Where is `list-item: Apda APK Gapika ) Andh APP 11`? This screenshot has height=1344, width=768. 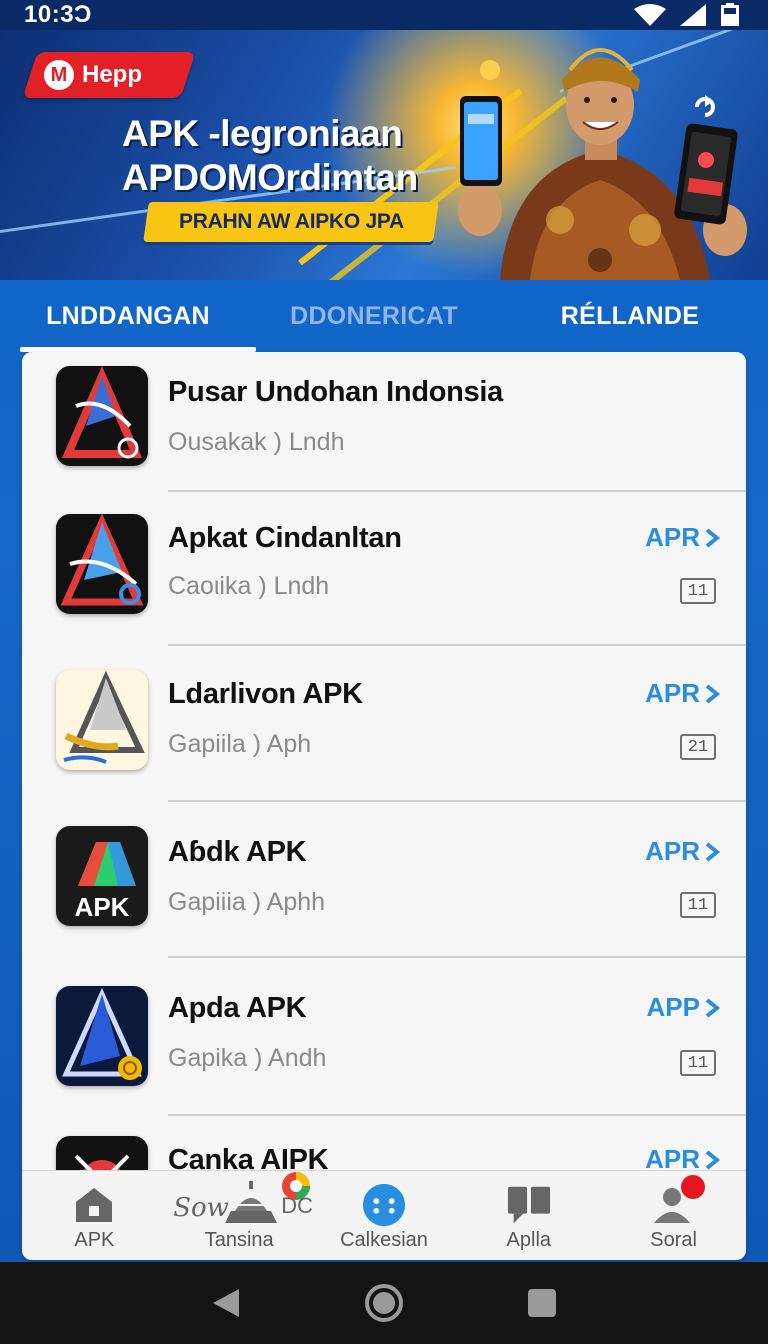
list-item: Apda APK Gapika ) Andh APP 11 is located at coordinates (384, 1037).